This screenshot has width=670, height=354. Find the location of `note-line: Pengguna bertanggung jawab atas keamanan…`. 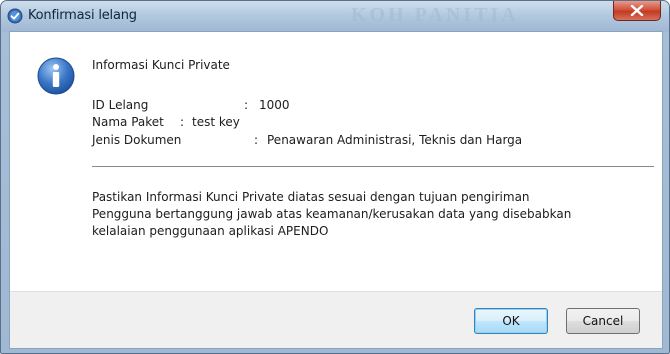

note-line: Pengguna bertanggung jawab atas keamanan… is located at coordinates (332, 214).